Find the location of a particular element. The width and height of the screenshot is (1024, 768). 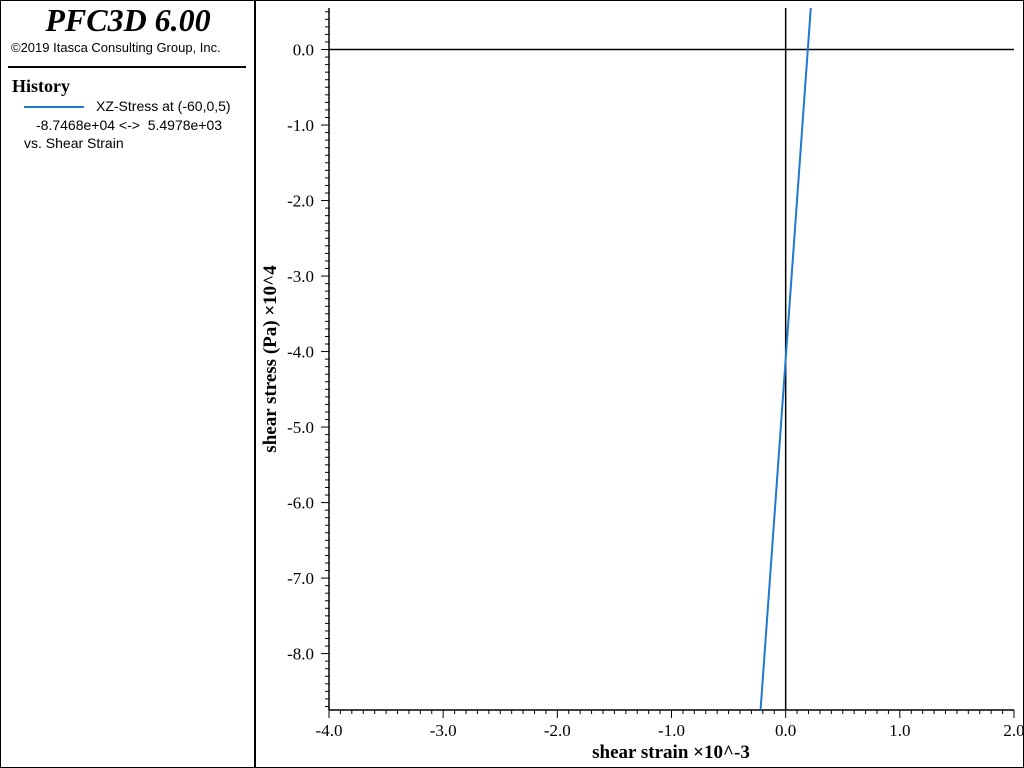

y-tick-label: -8.0 is located at coordinates (300, 654).